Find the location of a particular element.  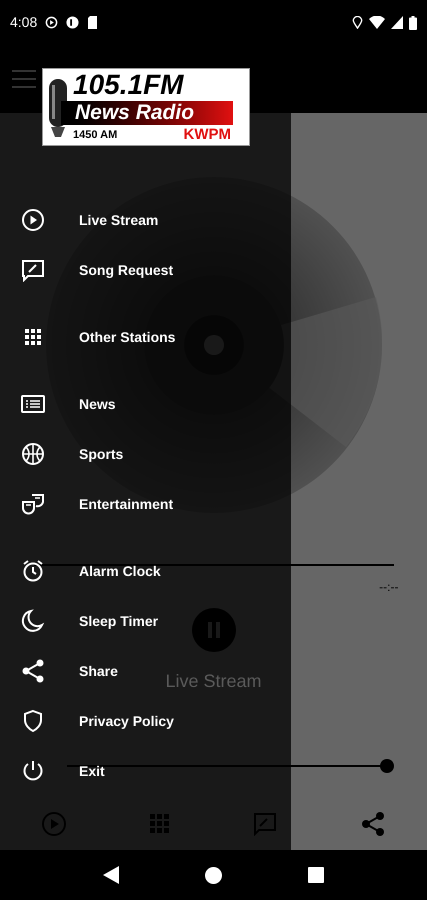

logo-am-frequency: 1450 AM is located at coordinates (95, 135).